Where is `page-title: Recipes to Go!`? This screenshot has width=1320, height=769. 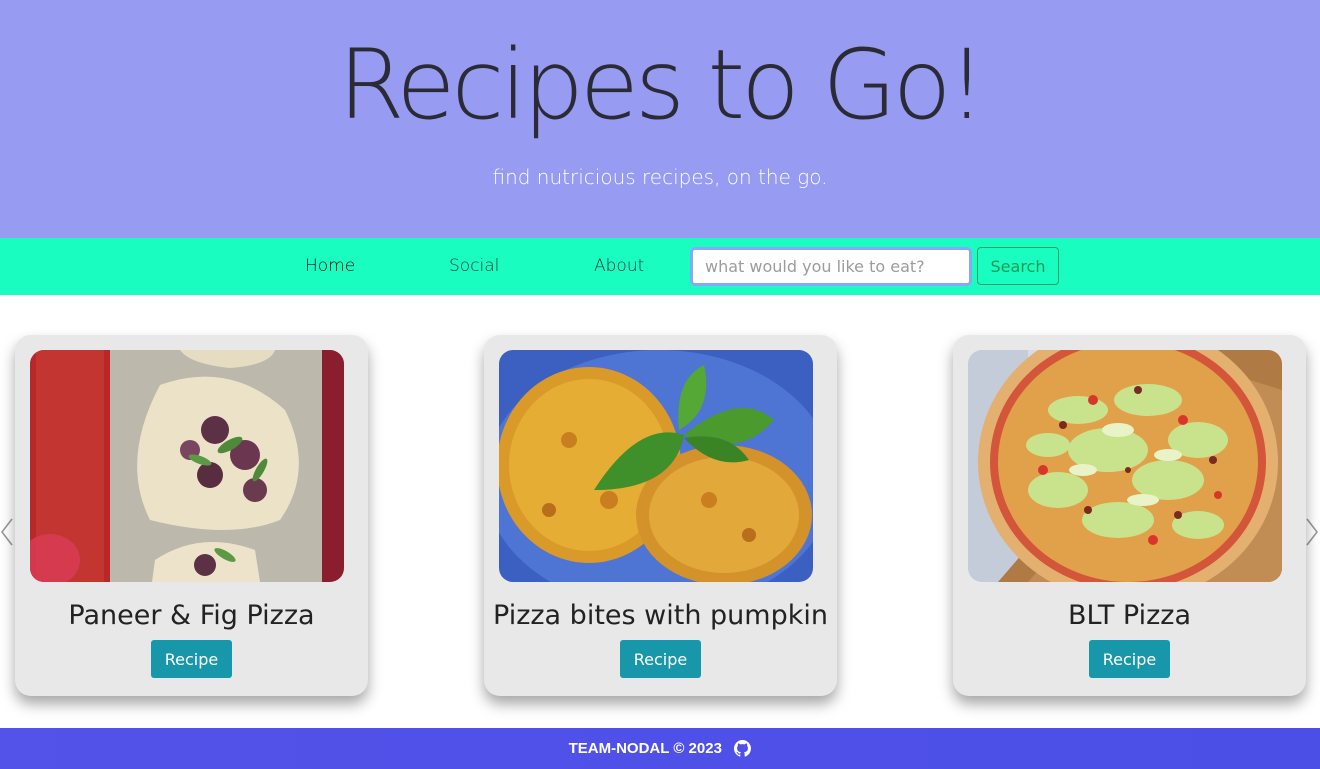 page-title: Recipes to Go! is located at coordinates (662, 85).